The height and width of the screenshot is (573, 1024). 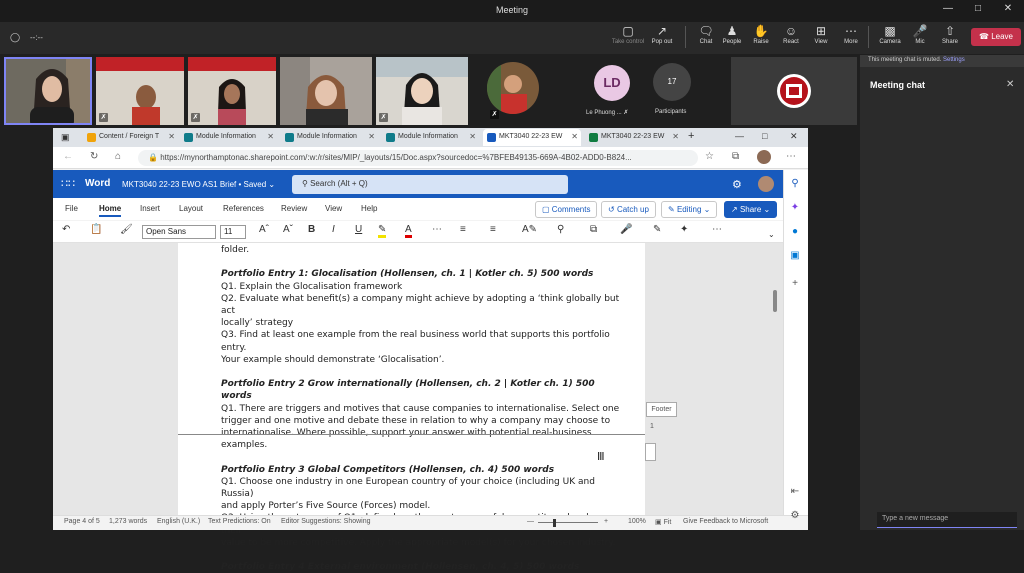 What do you see at coordinates (771, 234) in the screenshot?
I see `collapse-ribbon-icon: ⌄` at bounding box center [771, 234].